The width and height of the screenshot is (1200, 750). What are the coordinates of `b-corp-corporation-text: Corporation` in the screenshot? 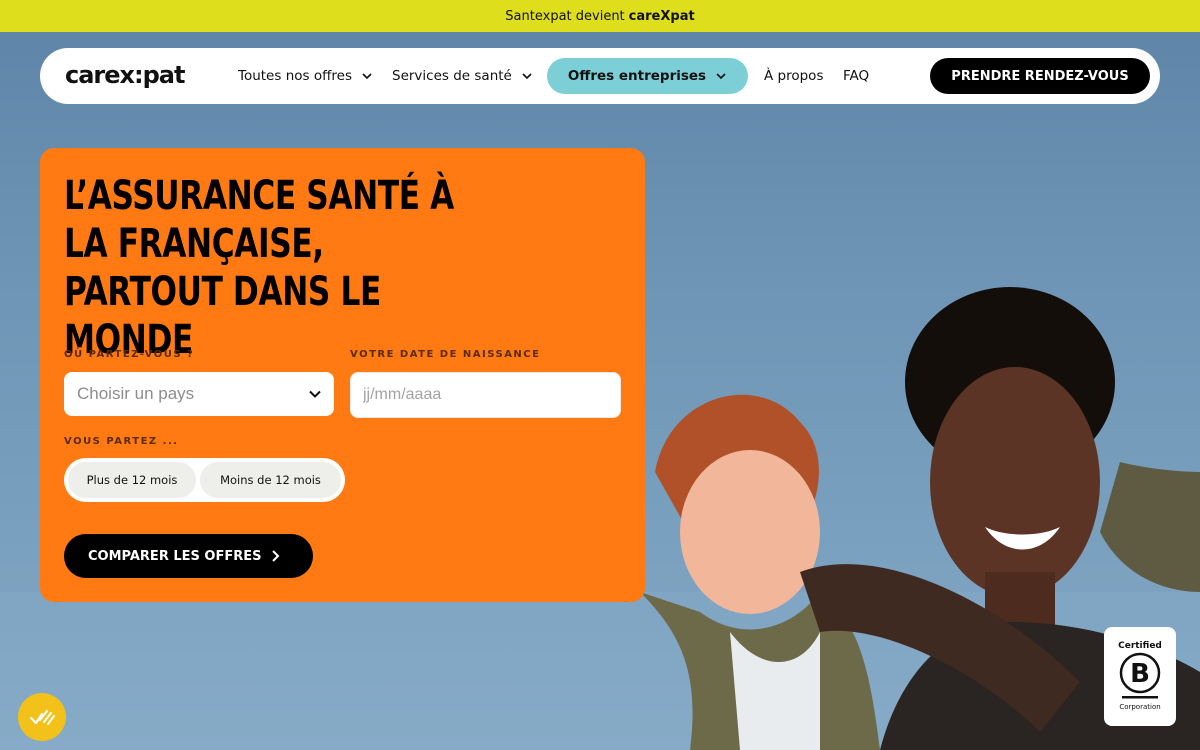 It's located at (1140, 707).